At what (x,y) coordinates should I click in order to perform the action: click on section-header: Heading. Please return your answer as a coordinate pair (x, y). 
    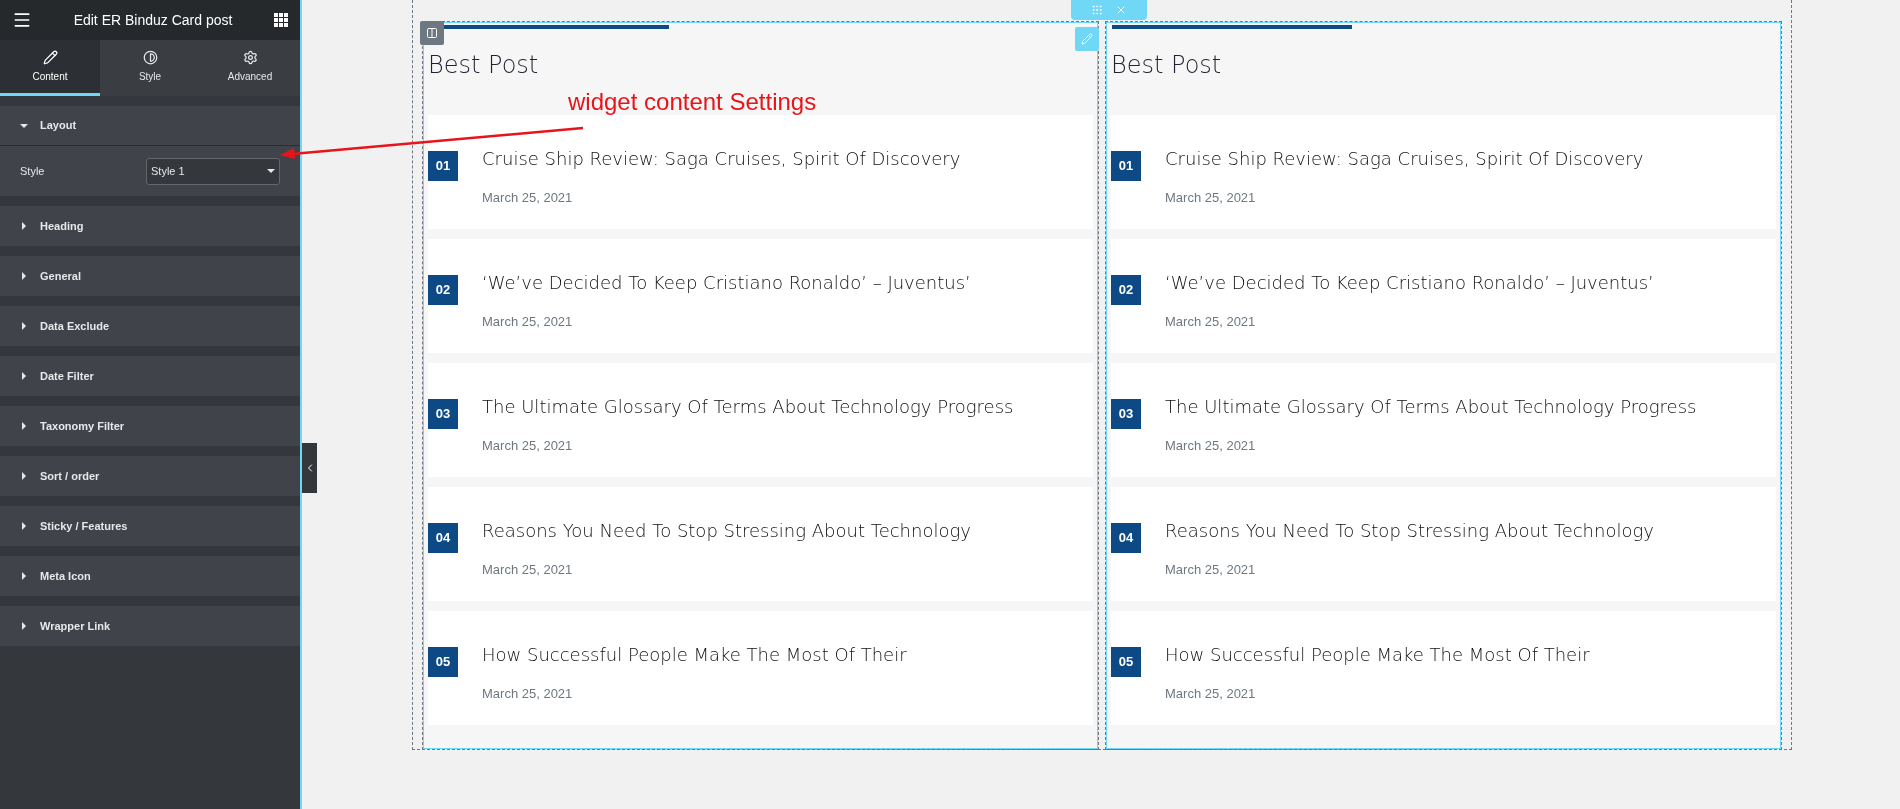
    Looking at the image, I should click on (150, 226).